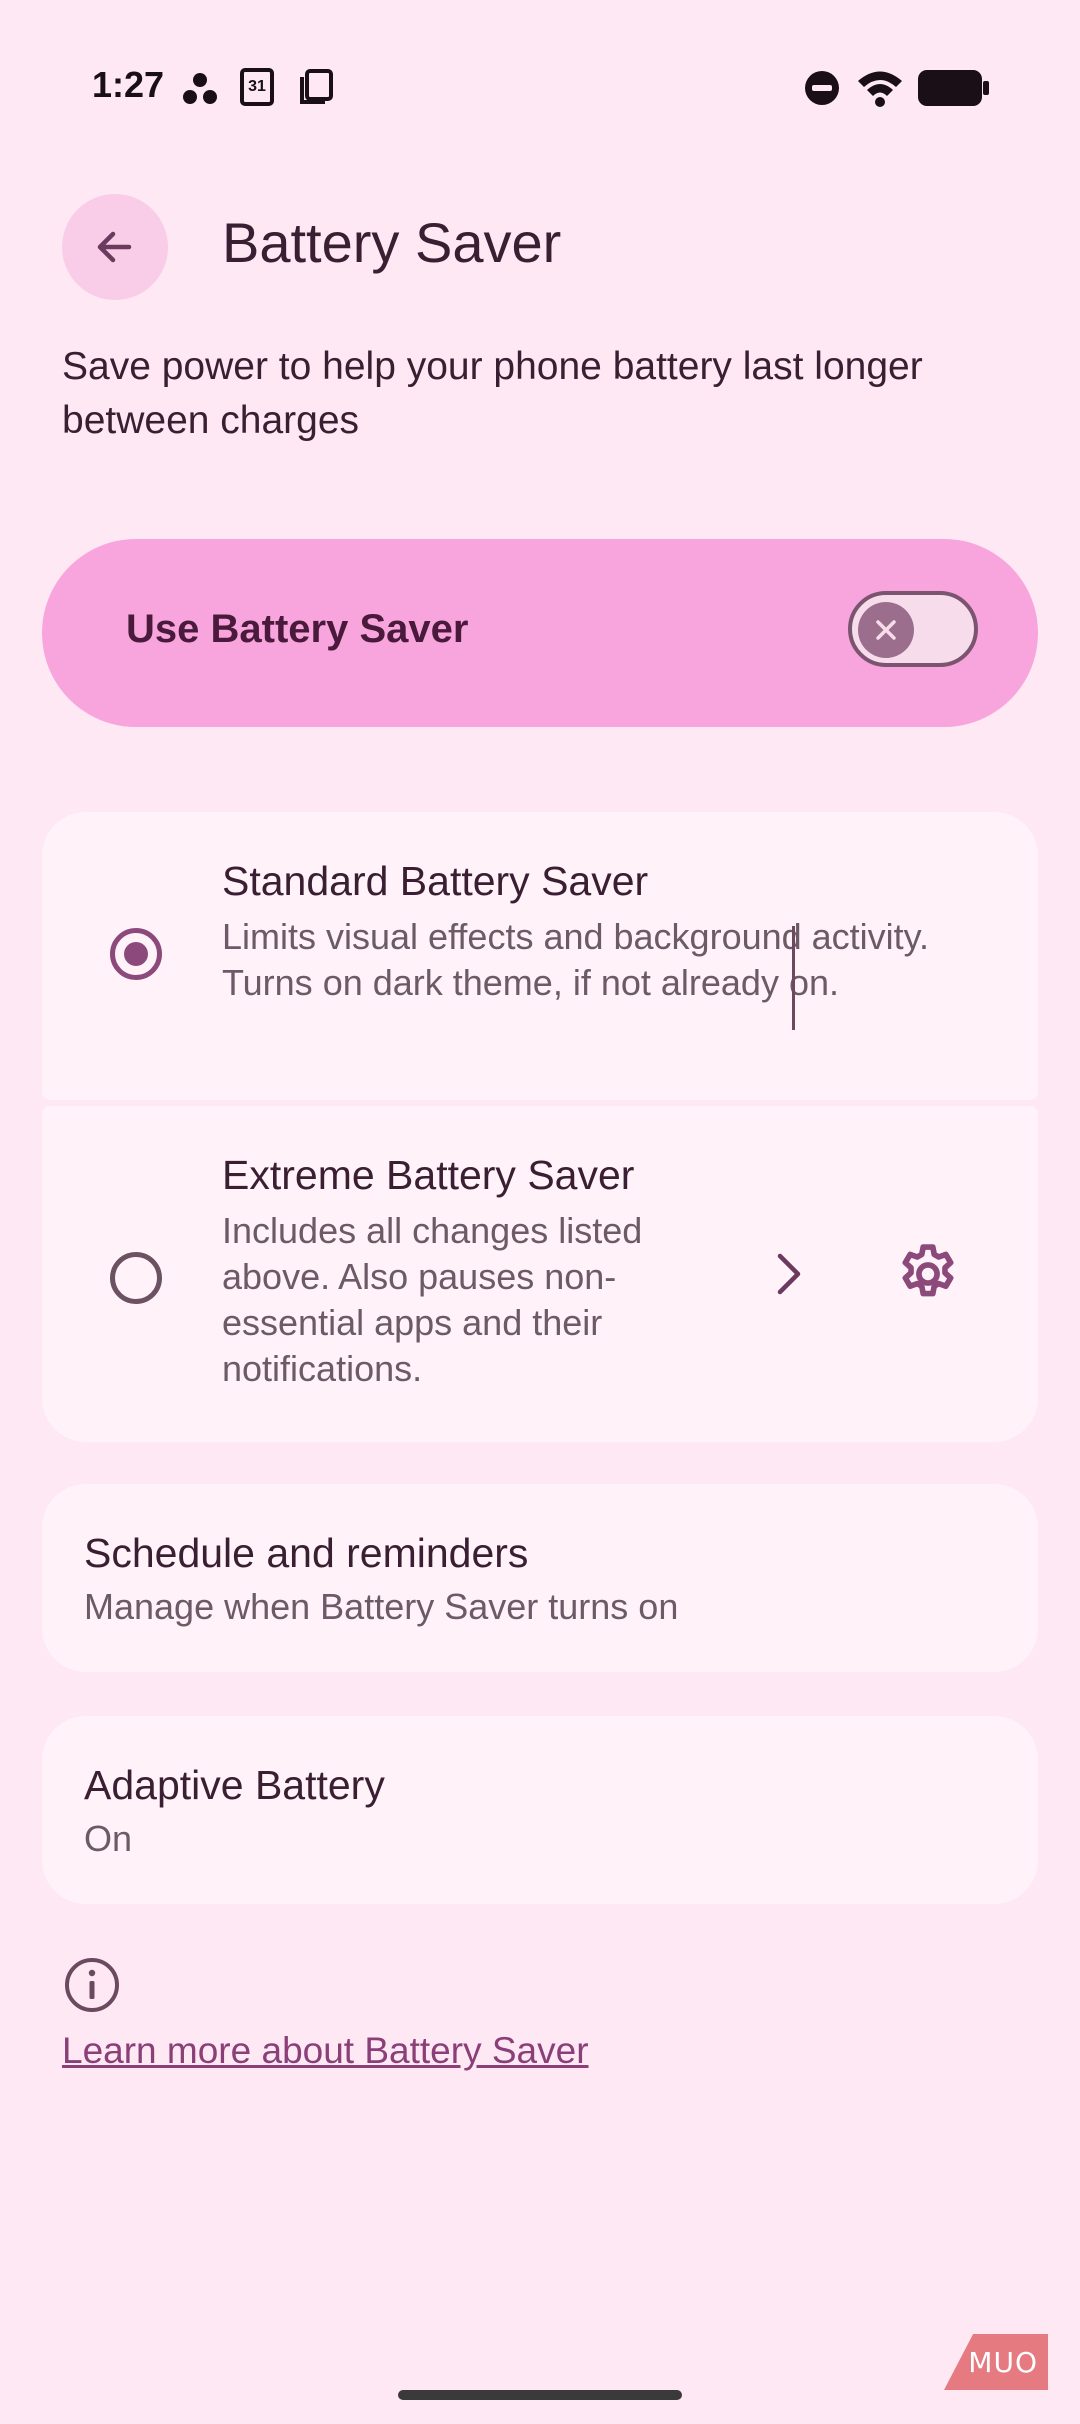 This screenshot has height=2424, width=1080. Describe the element at coordinates (92, 1985) in the screenshot. I see `info-icon` at that location.